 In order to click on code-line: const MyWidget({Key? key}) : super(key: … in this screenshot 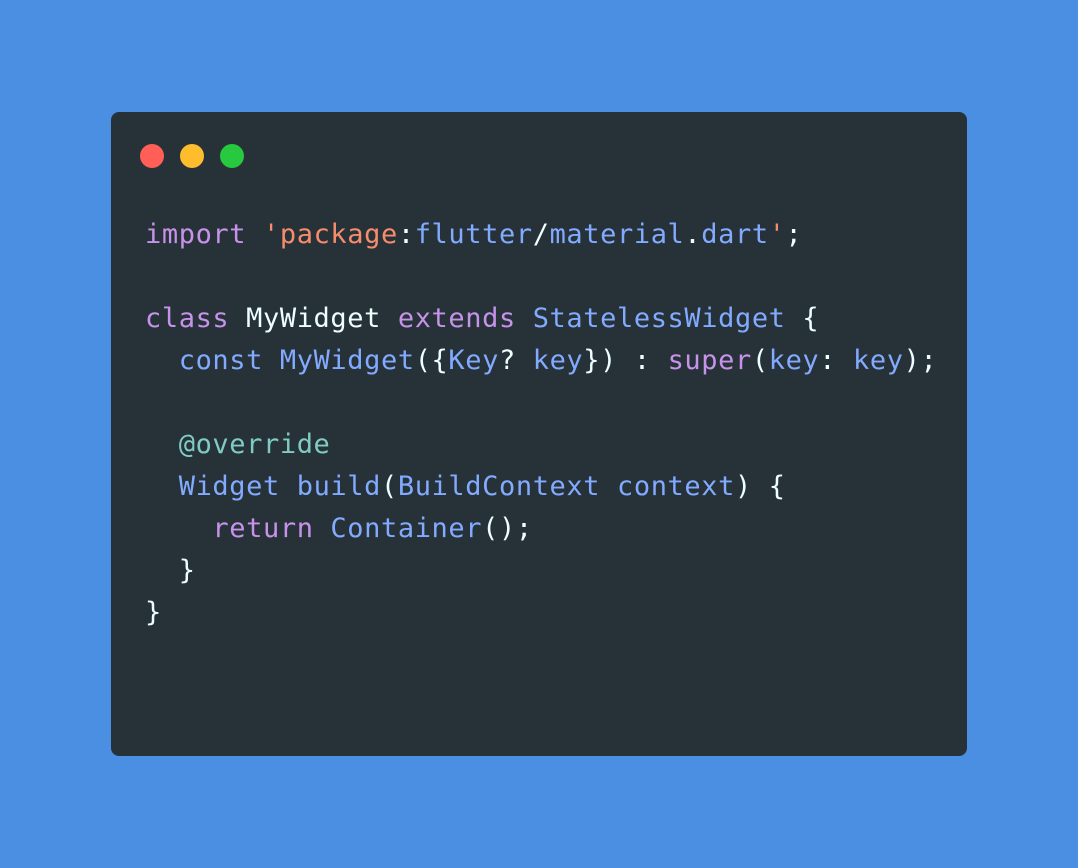, I will do `click(541, 361)`.